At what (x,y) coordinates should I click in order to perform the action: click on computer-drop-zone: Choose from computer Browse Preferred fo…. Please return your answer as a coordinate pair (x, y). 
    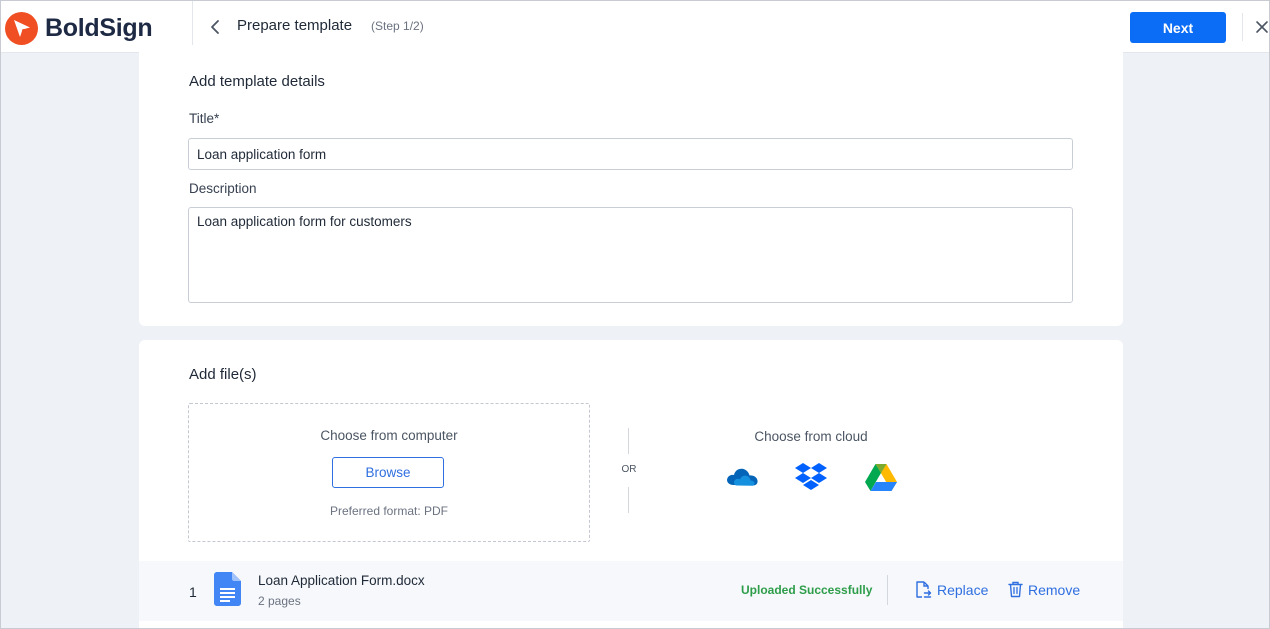
    Looking at the image, I should click on (389, 472).